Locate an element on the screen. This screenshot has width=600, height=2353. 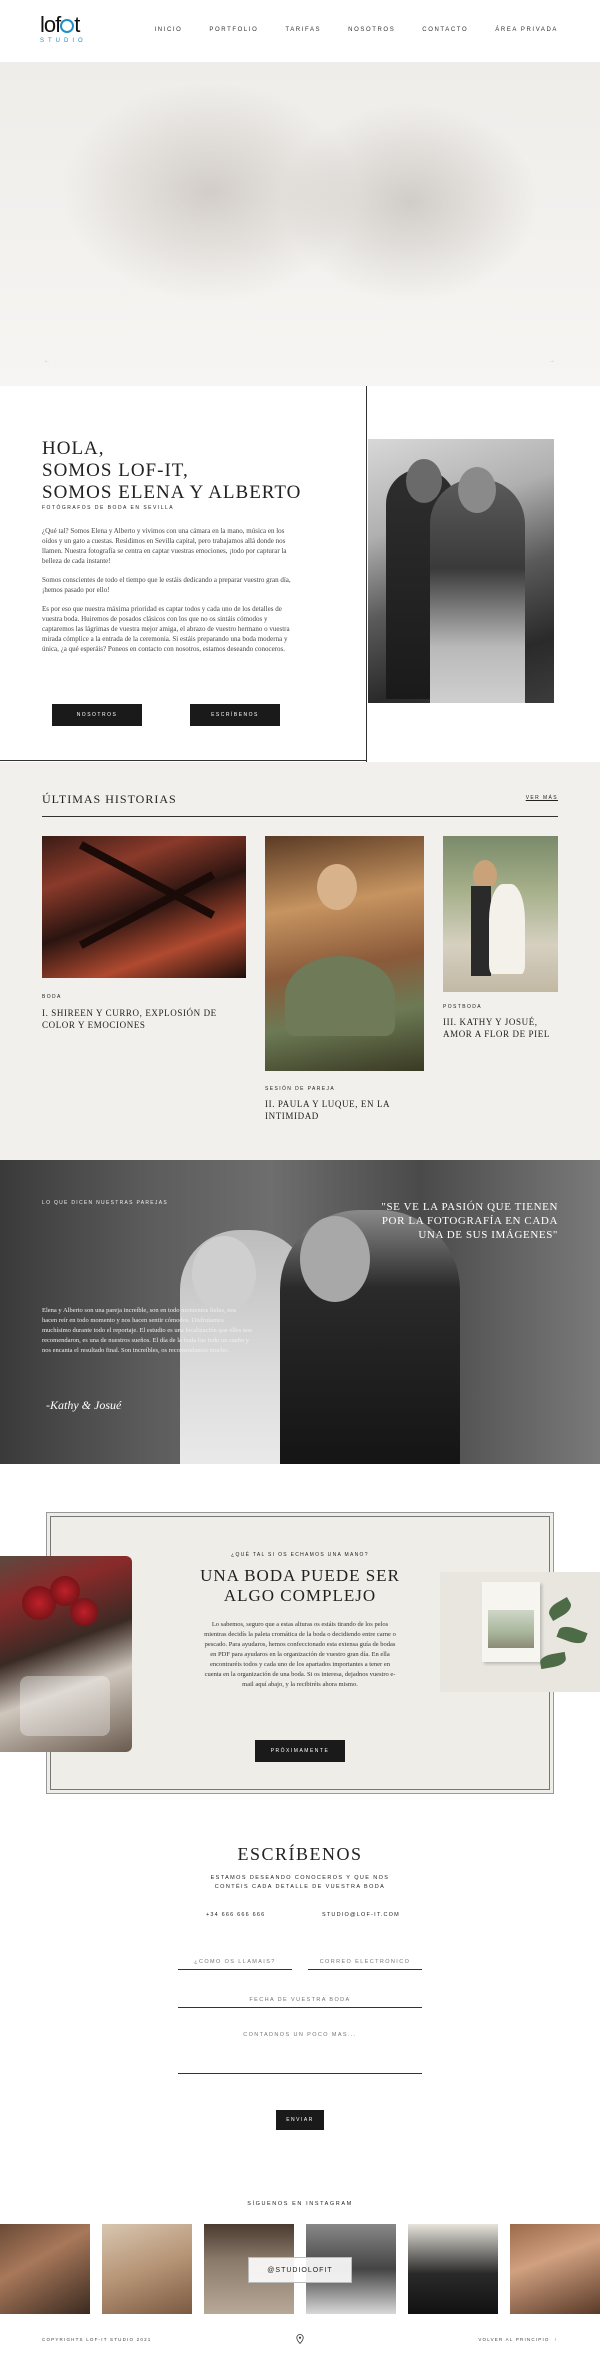
testimonial-label: LO QUE DICEN NUESTRAS PAREJAS is located at coordinates (105, 1203).